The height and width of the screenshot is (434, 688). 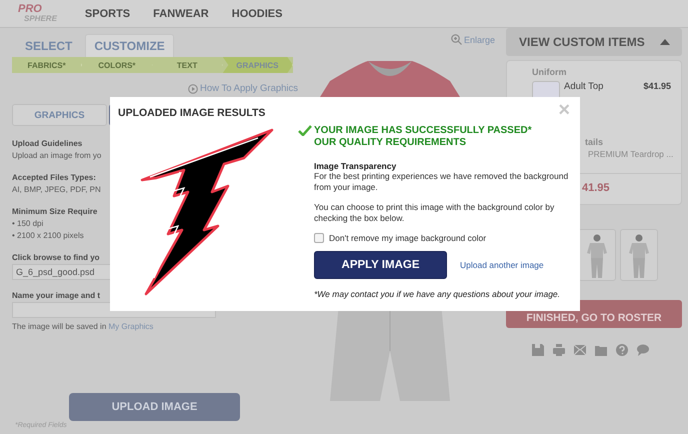 What do you see at coordinates (181, 14) in the screenshot?
I see `nav-link: FANWEAR` at bounding box center [181, 14].